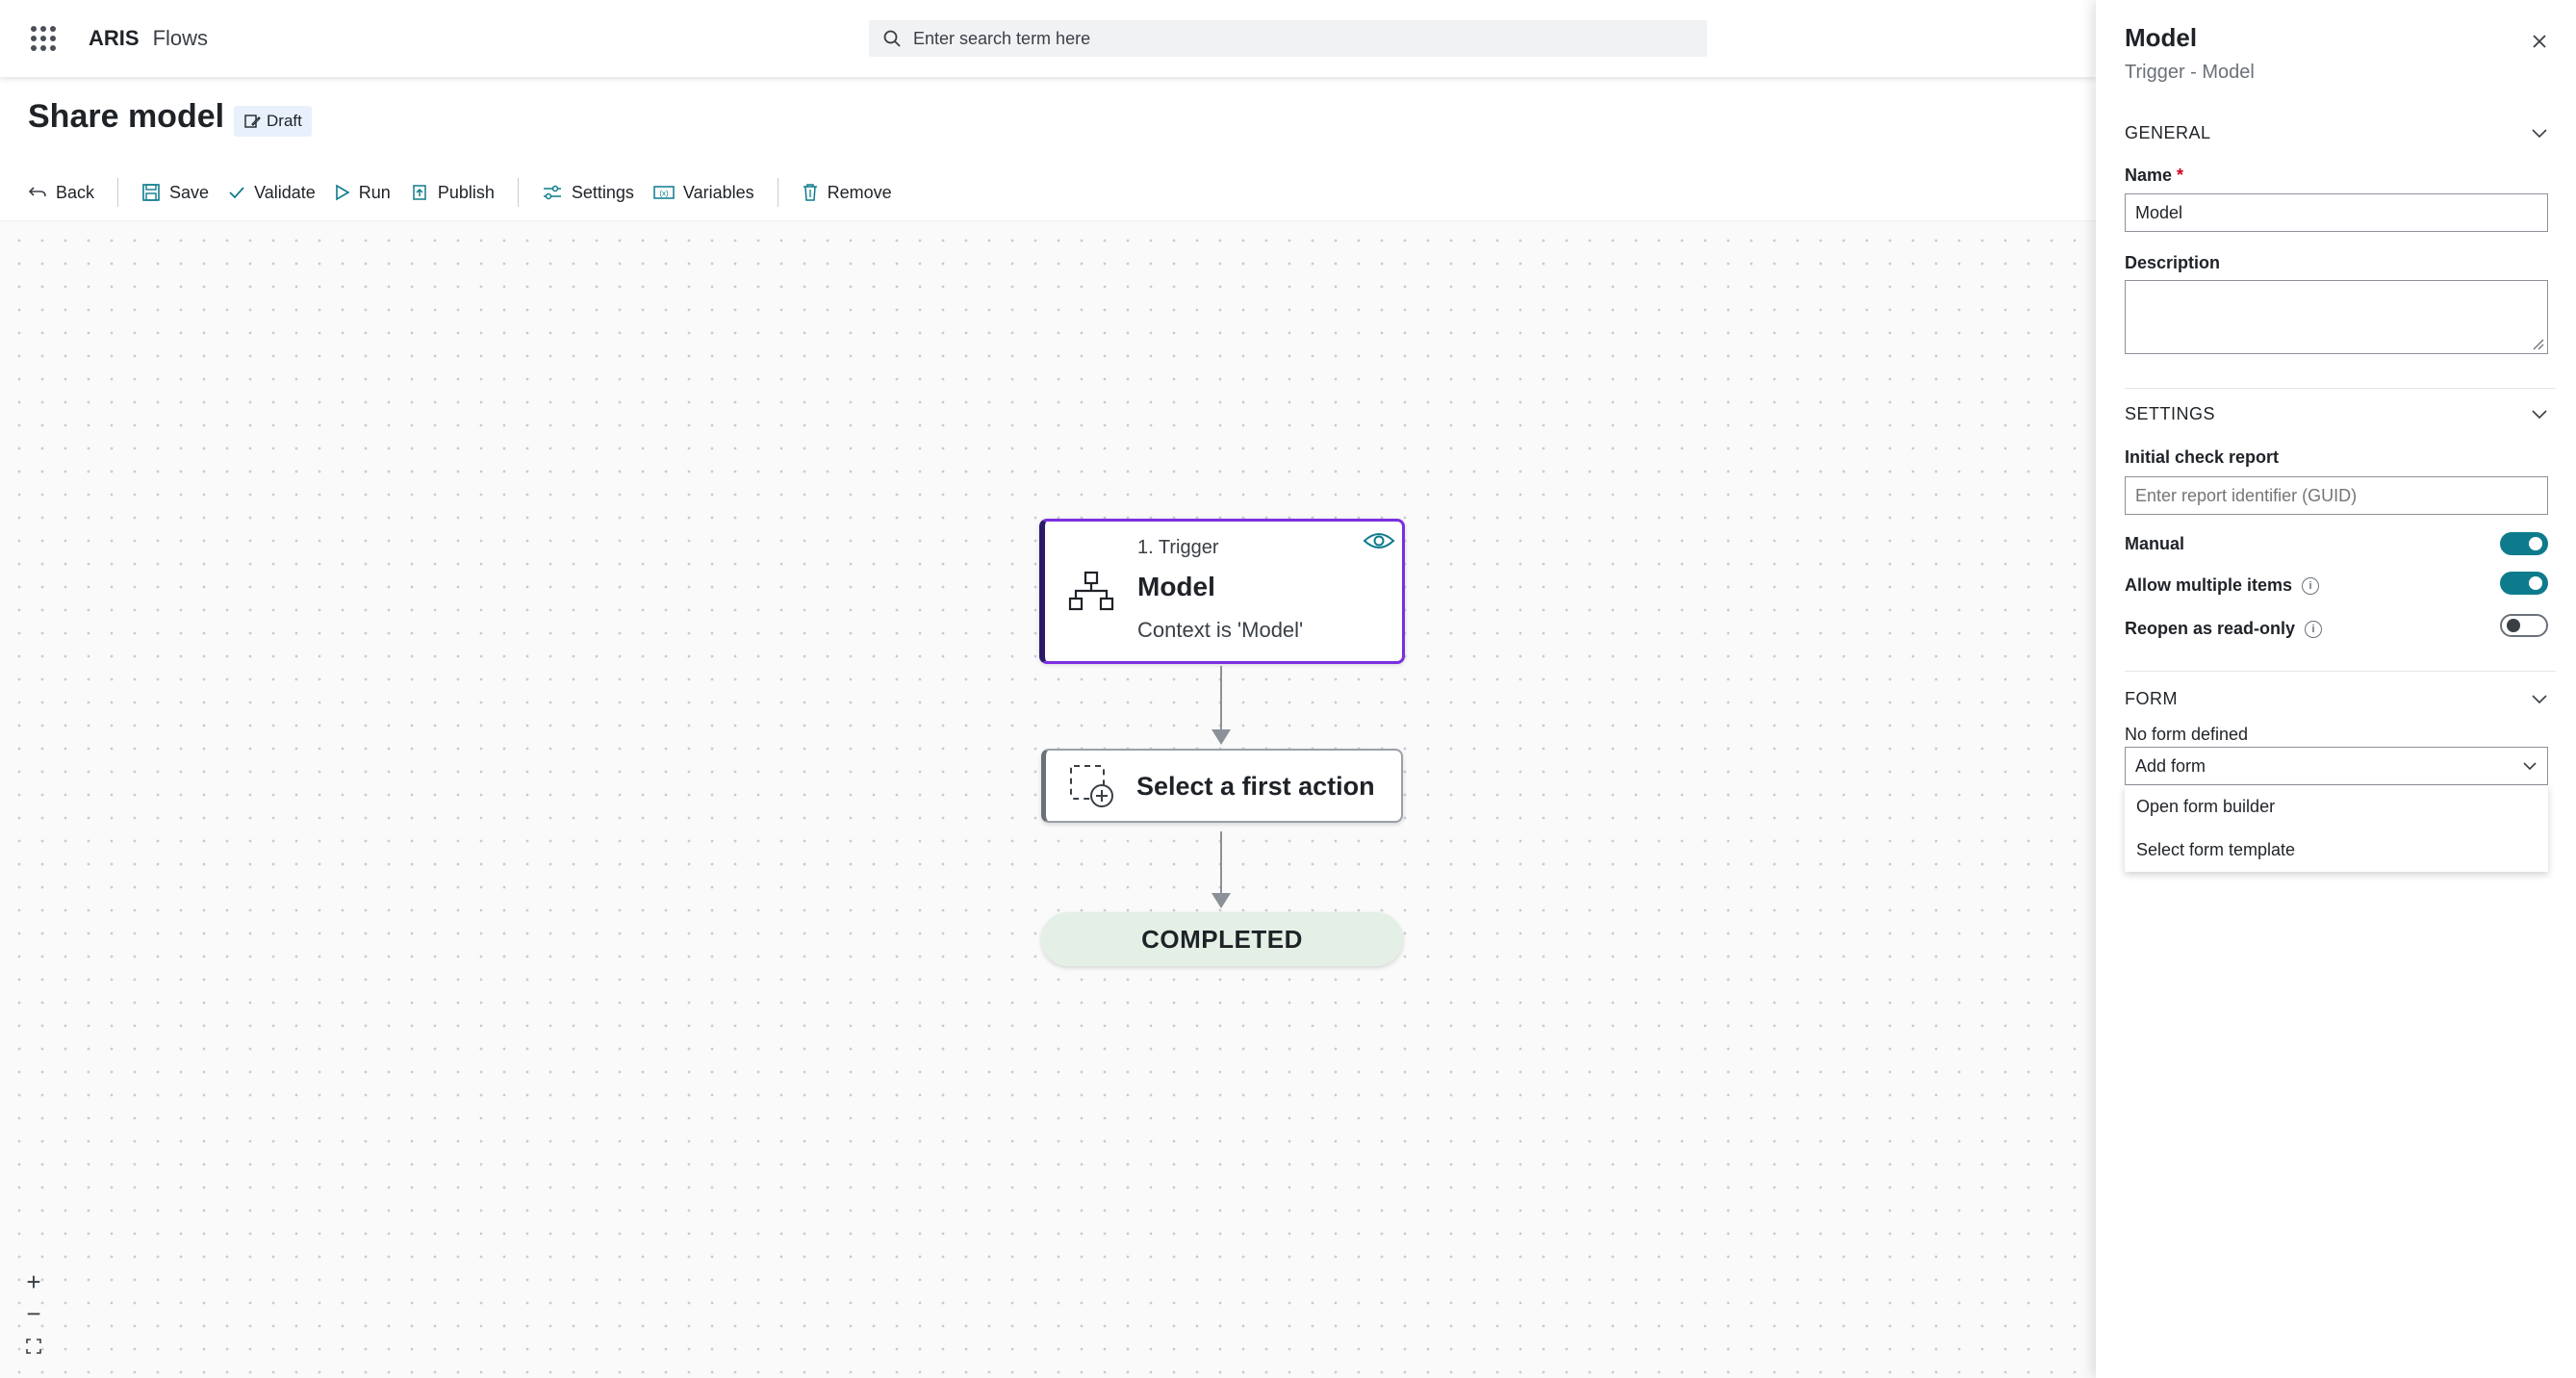 The width and height of the screenshot is (2576, 1378). Describe the element at coordinates (2149, 175) in the screenshot. I see `name-label-text: Name` at that location.